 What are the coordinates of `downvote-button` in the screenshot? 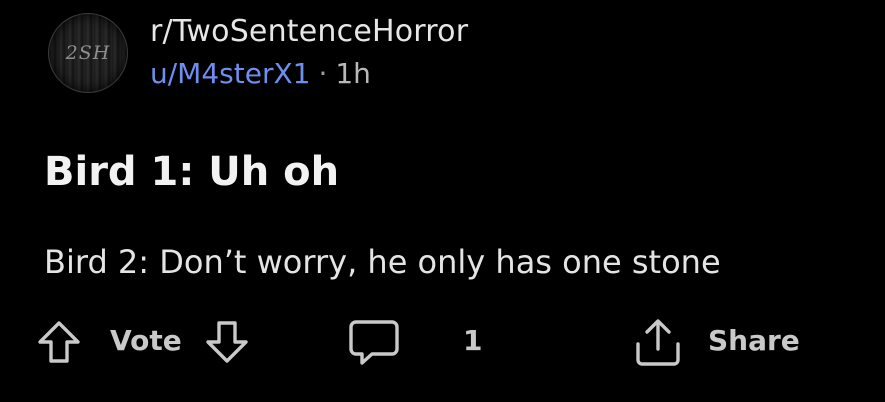 It's located at (227, 342).